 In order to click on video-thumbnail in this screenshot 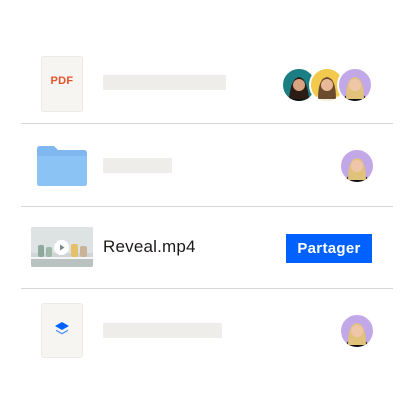, I will do `click(62, 247)`.